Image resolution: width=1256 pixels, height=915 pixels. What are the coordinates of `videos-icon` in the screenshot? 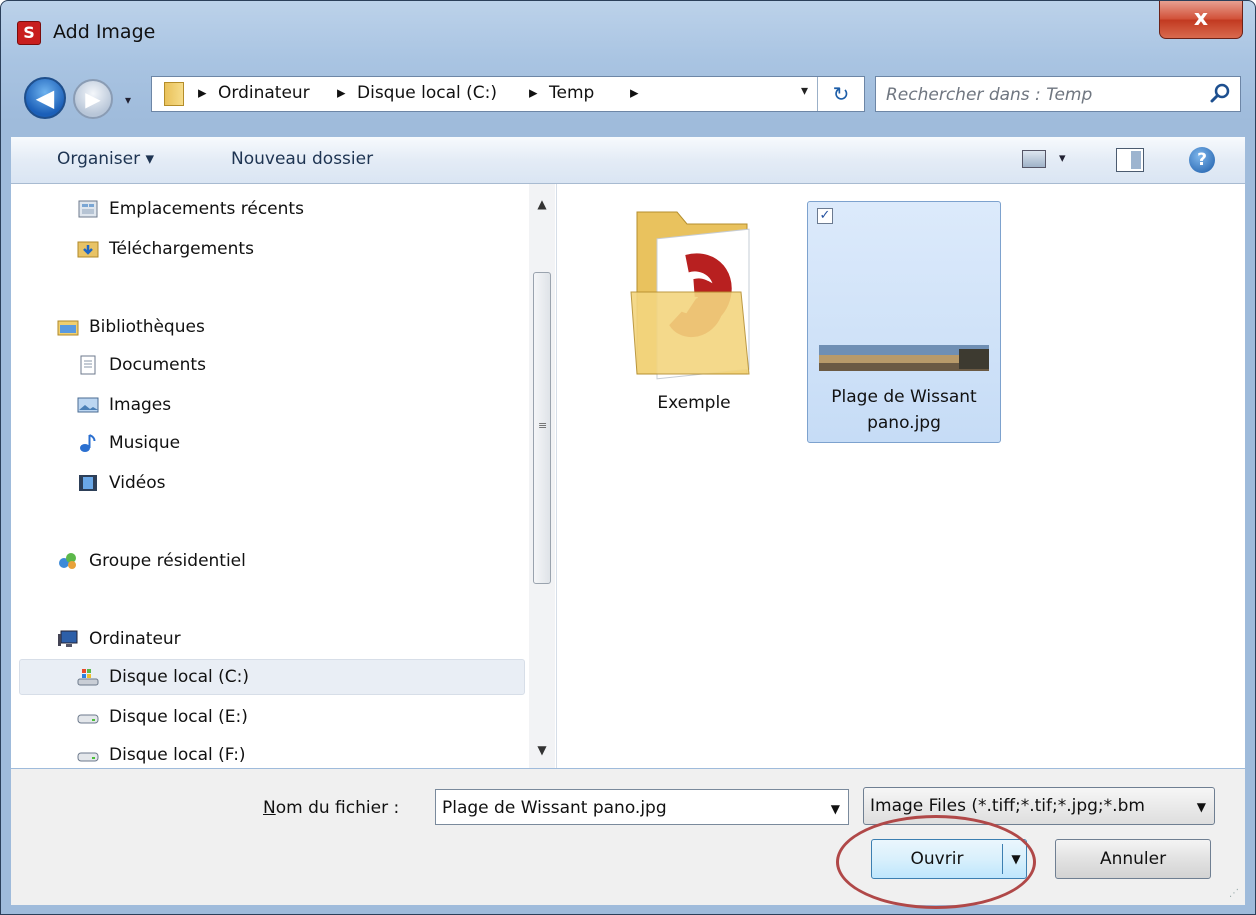 It's located at (88, 483).